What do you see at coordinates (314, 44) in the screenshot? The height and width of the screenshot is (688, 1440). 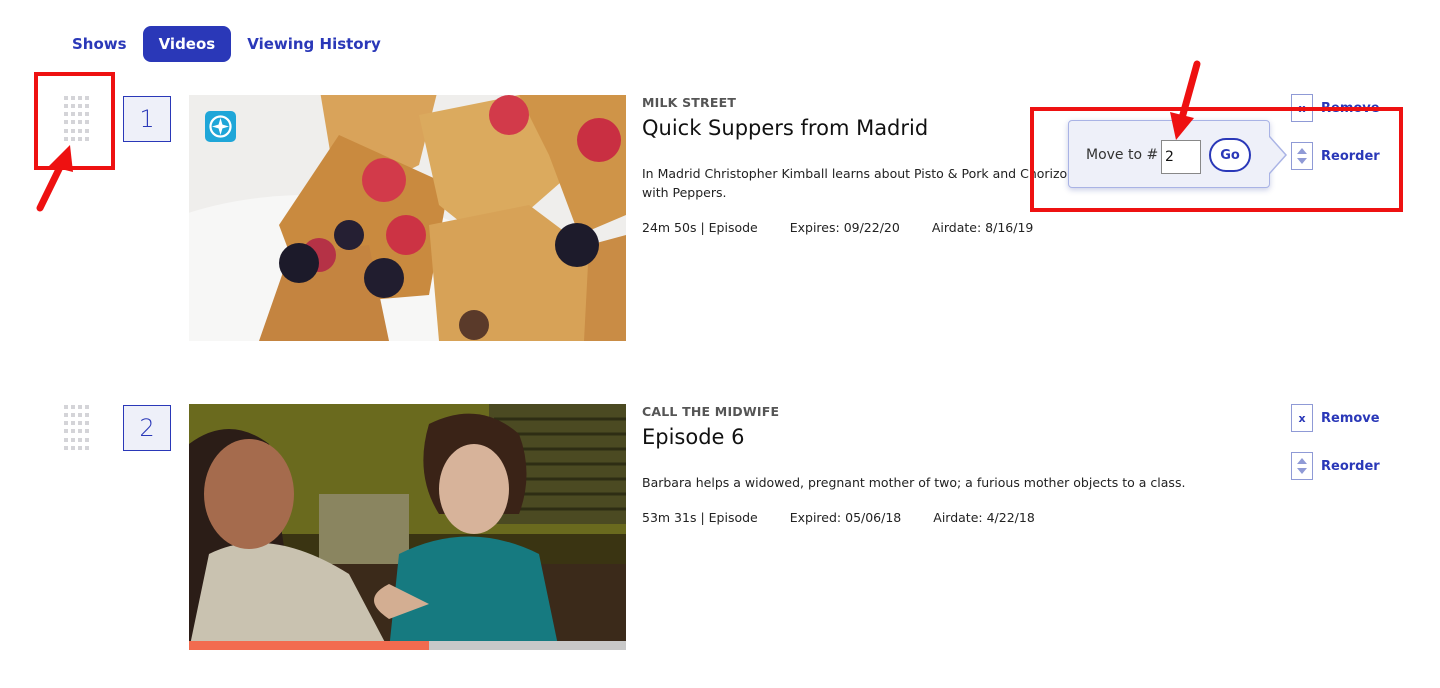 I see `tab-viewing-history: Viewing History` at bounding box center [314, 44].